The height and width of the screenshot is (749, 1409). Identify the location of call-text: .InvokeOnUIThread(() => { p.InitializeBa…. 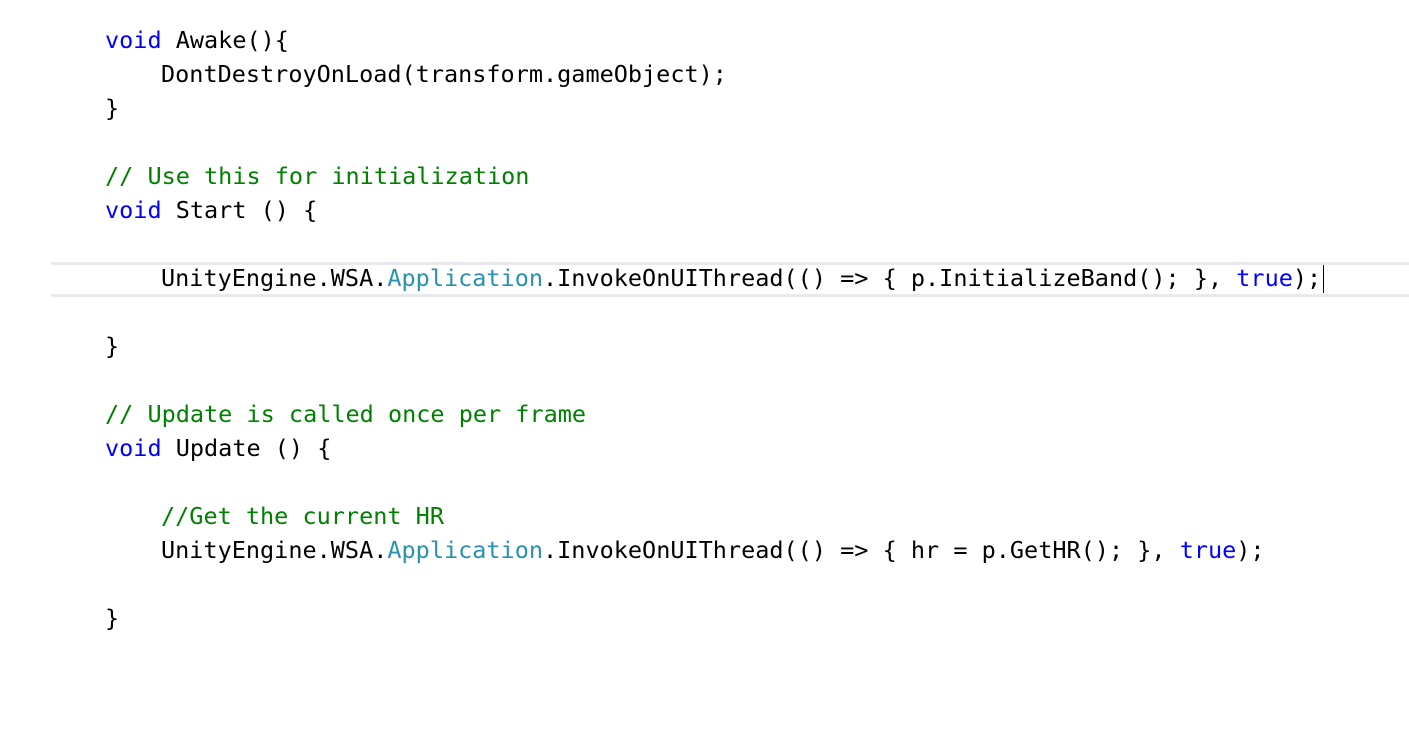
(890, 278).